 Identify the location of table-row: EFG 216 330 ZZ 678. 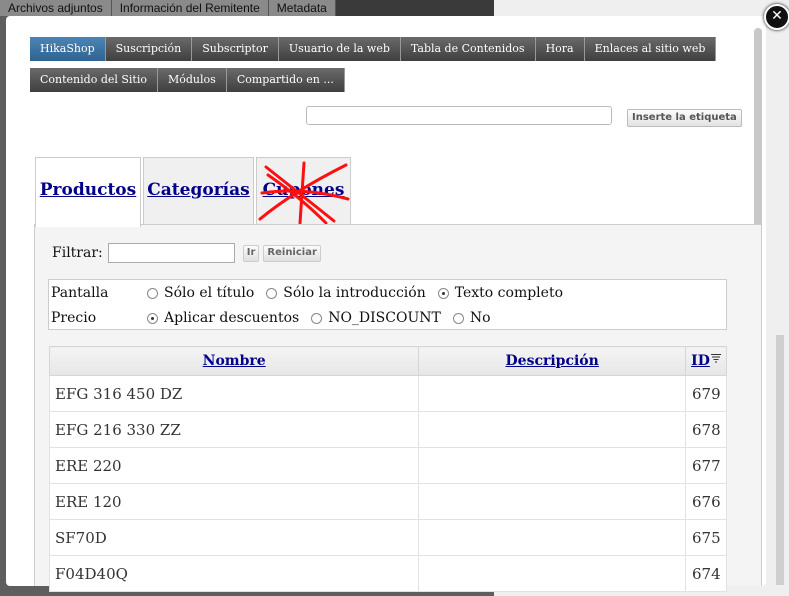
(388, 429).